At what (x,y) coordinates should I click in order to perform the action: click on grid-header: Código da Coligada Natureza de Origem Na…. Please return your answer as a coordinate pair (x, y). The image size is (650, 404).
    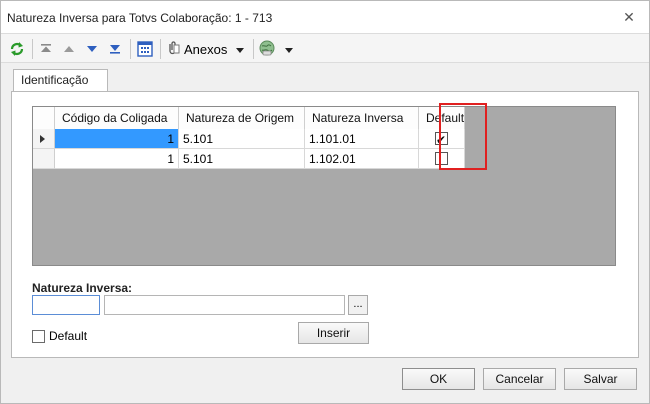
    Looking at the image, I should click on (249, 118).